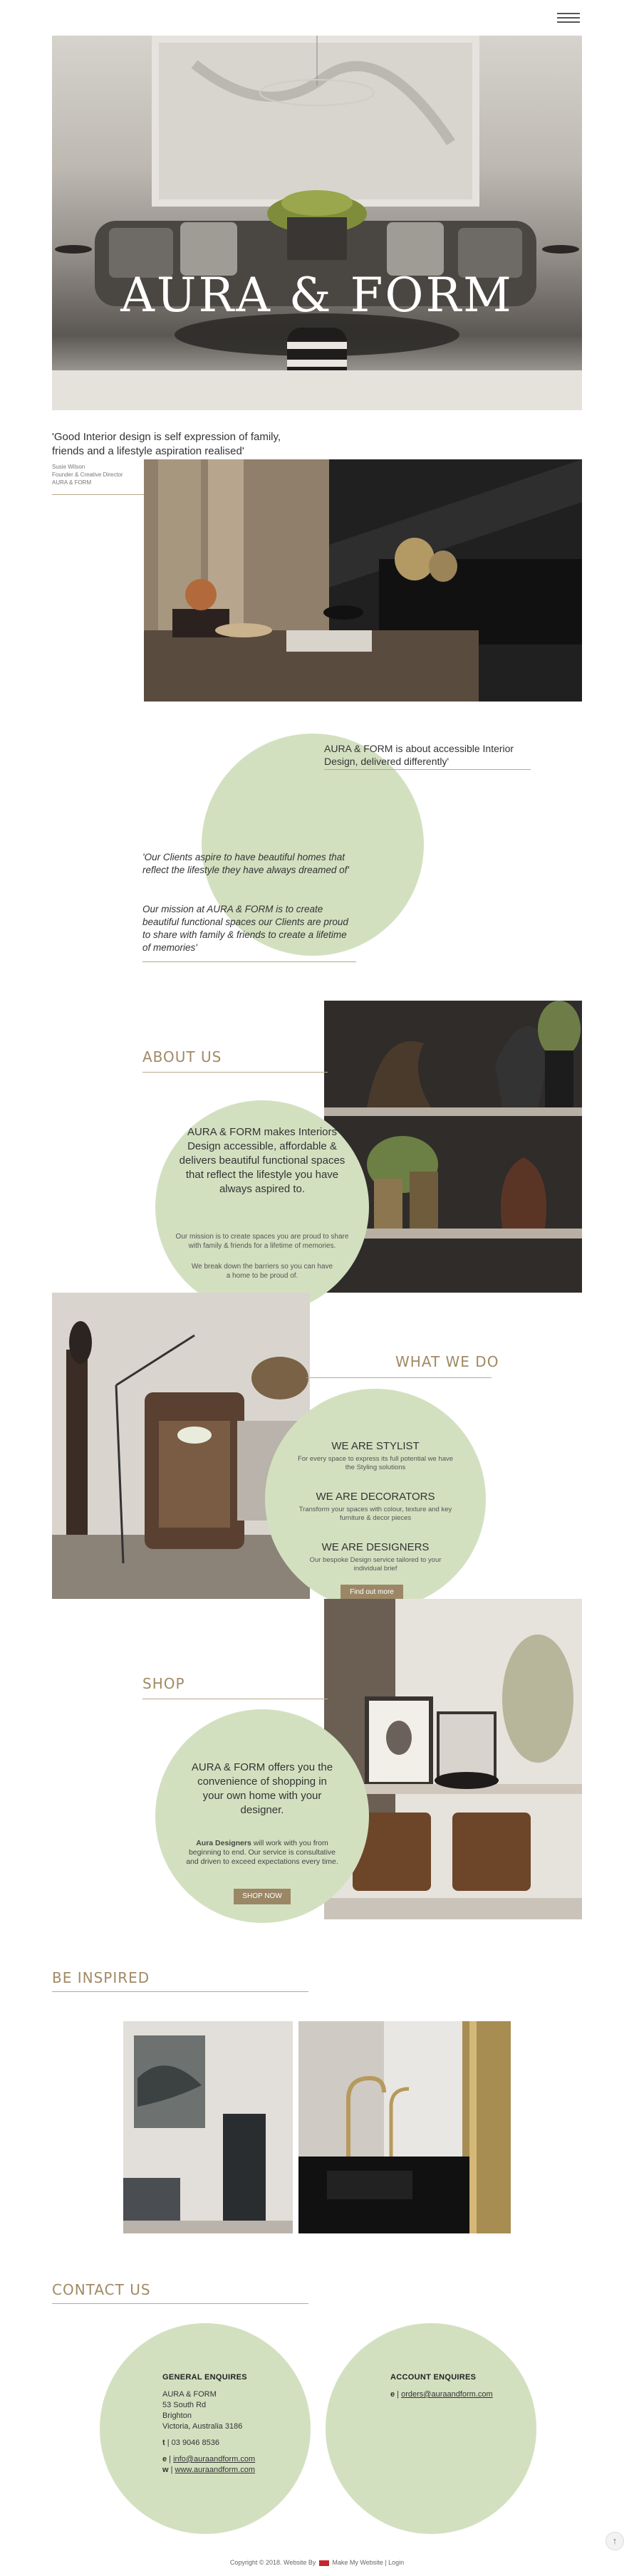 The image size is (634, 2576). What do you see at coordinates (392, 2394) in the screenshot?
I see `account-email-label: e` at bounding box center [392, 2394].